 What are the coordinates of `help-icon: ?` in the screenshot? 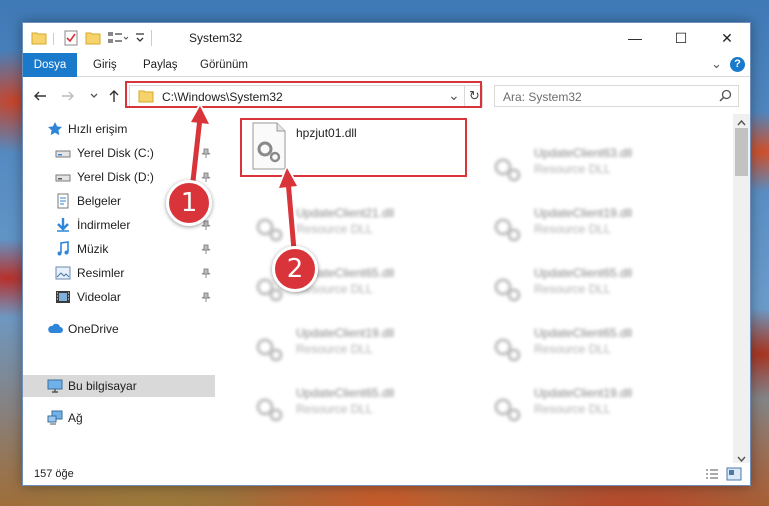 It's located at (737, 64).